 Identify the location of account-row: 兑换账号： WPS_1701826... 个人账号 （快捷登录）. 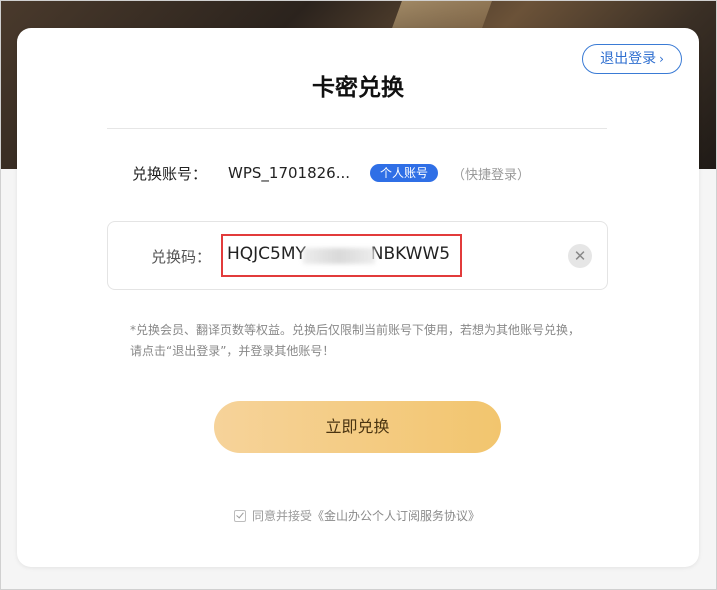
(331, 173).